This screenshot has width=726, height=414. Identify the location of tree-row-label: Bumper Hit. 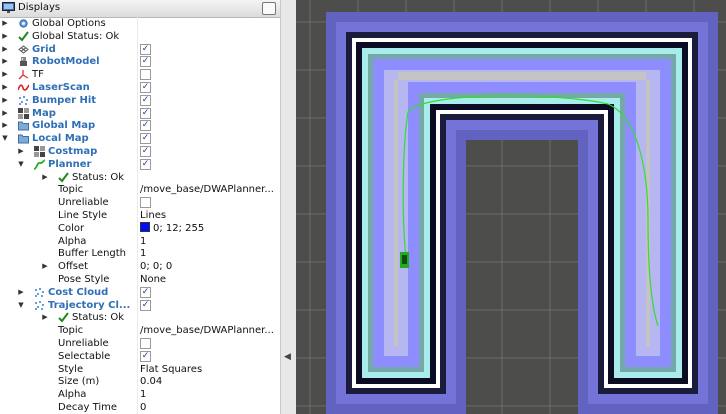
(64, 100).